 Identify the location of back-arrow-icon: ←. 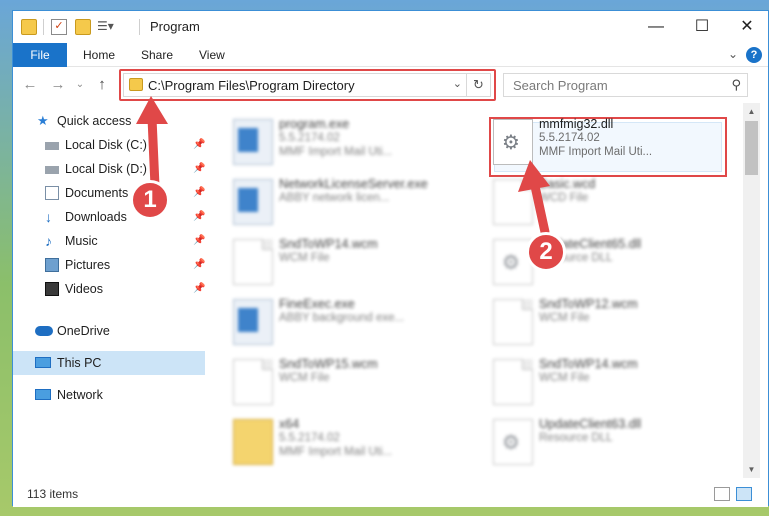
(30, 84).